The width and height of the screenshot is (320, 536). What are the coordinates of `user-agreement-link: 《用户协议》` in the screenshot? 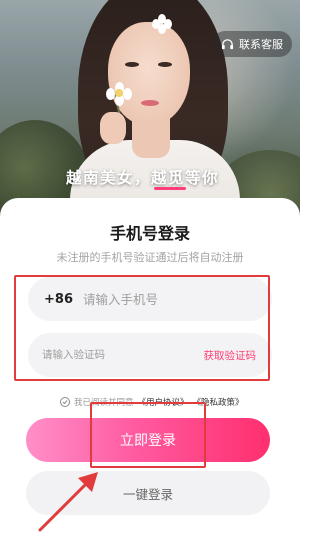 It's located at (163, 402).